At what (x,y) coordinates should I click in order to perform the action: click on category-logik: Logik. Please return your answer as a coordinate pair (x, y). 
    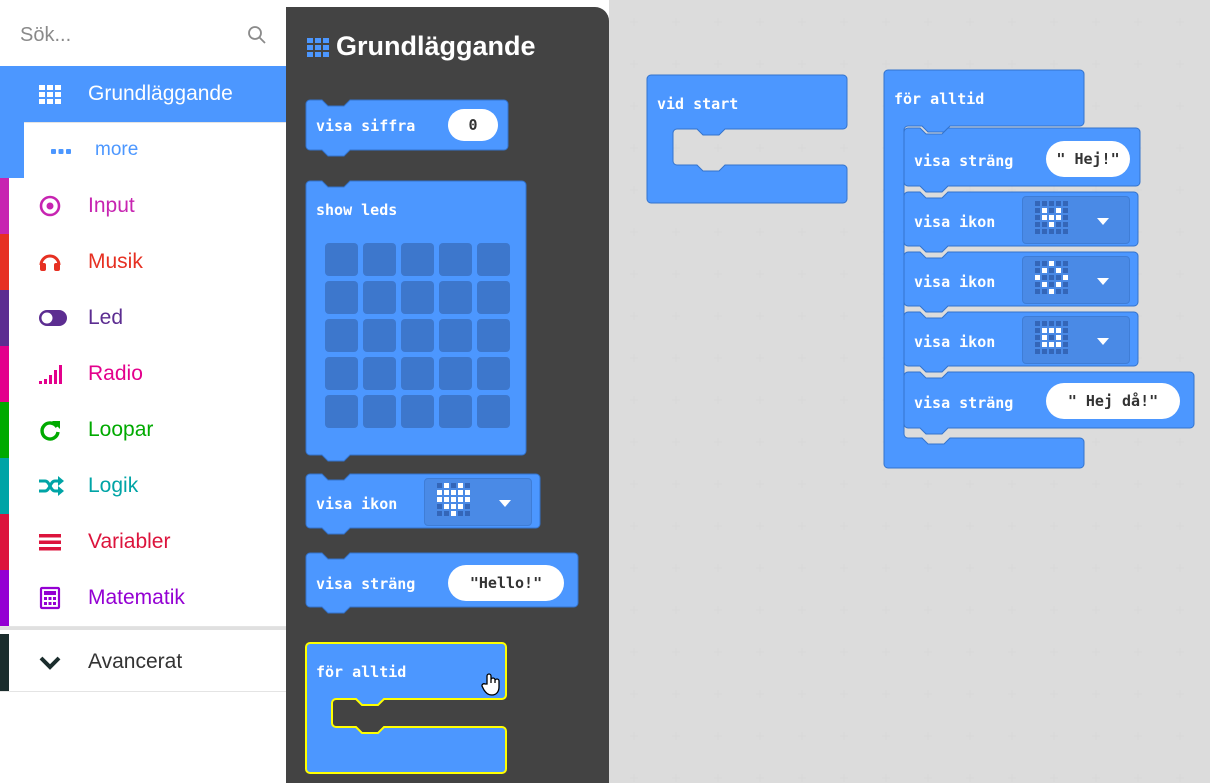
    Looking at the image, I should click on (143, 486).